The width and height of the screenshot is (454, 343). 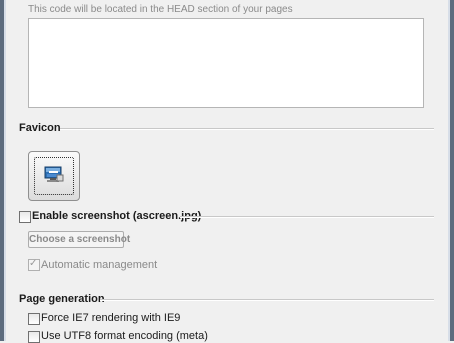 I want to click on utf8-encoding-label: Use UTF8 format encoding (meta), so click(x=124, y=336).